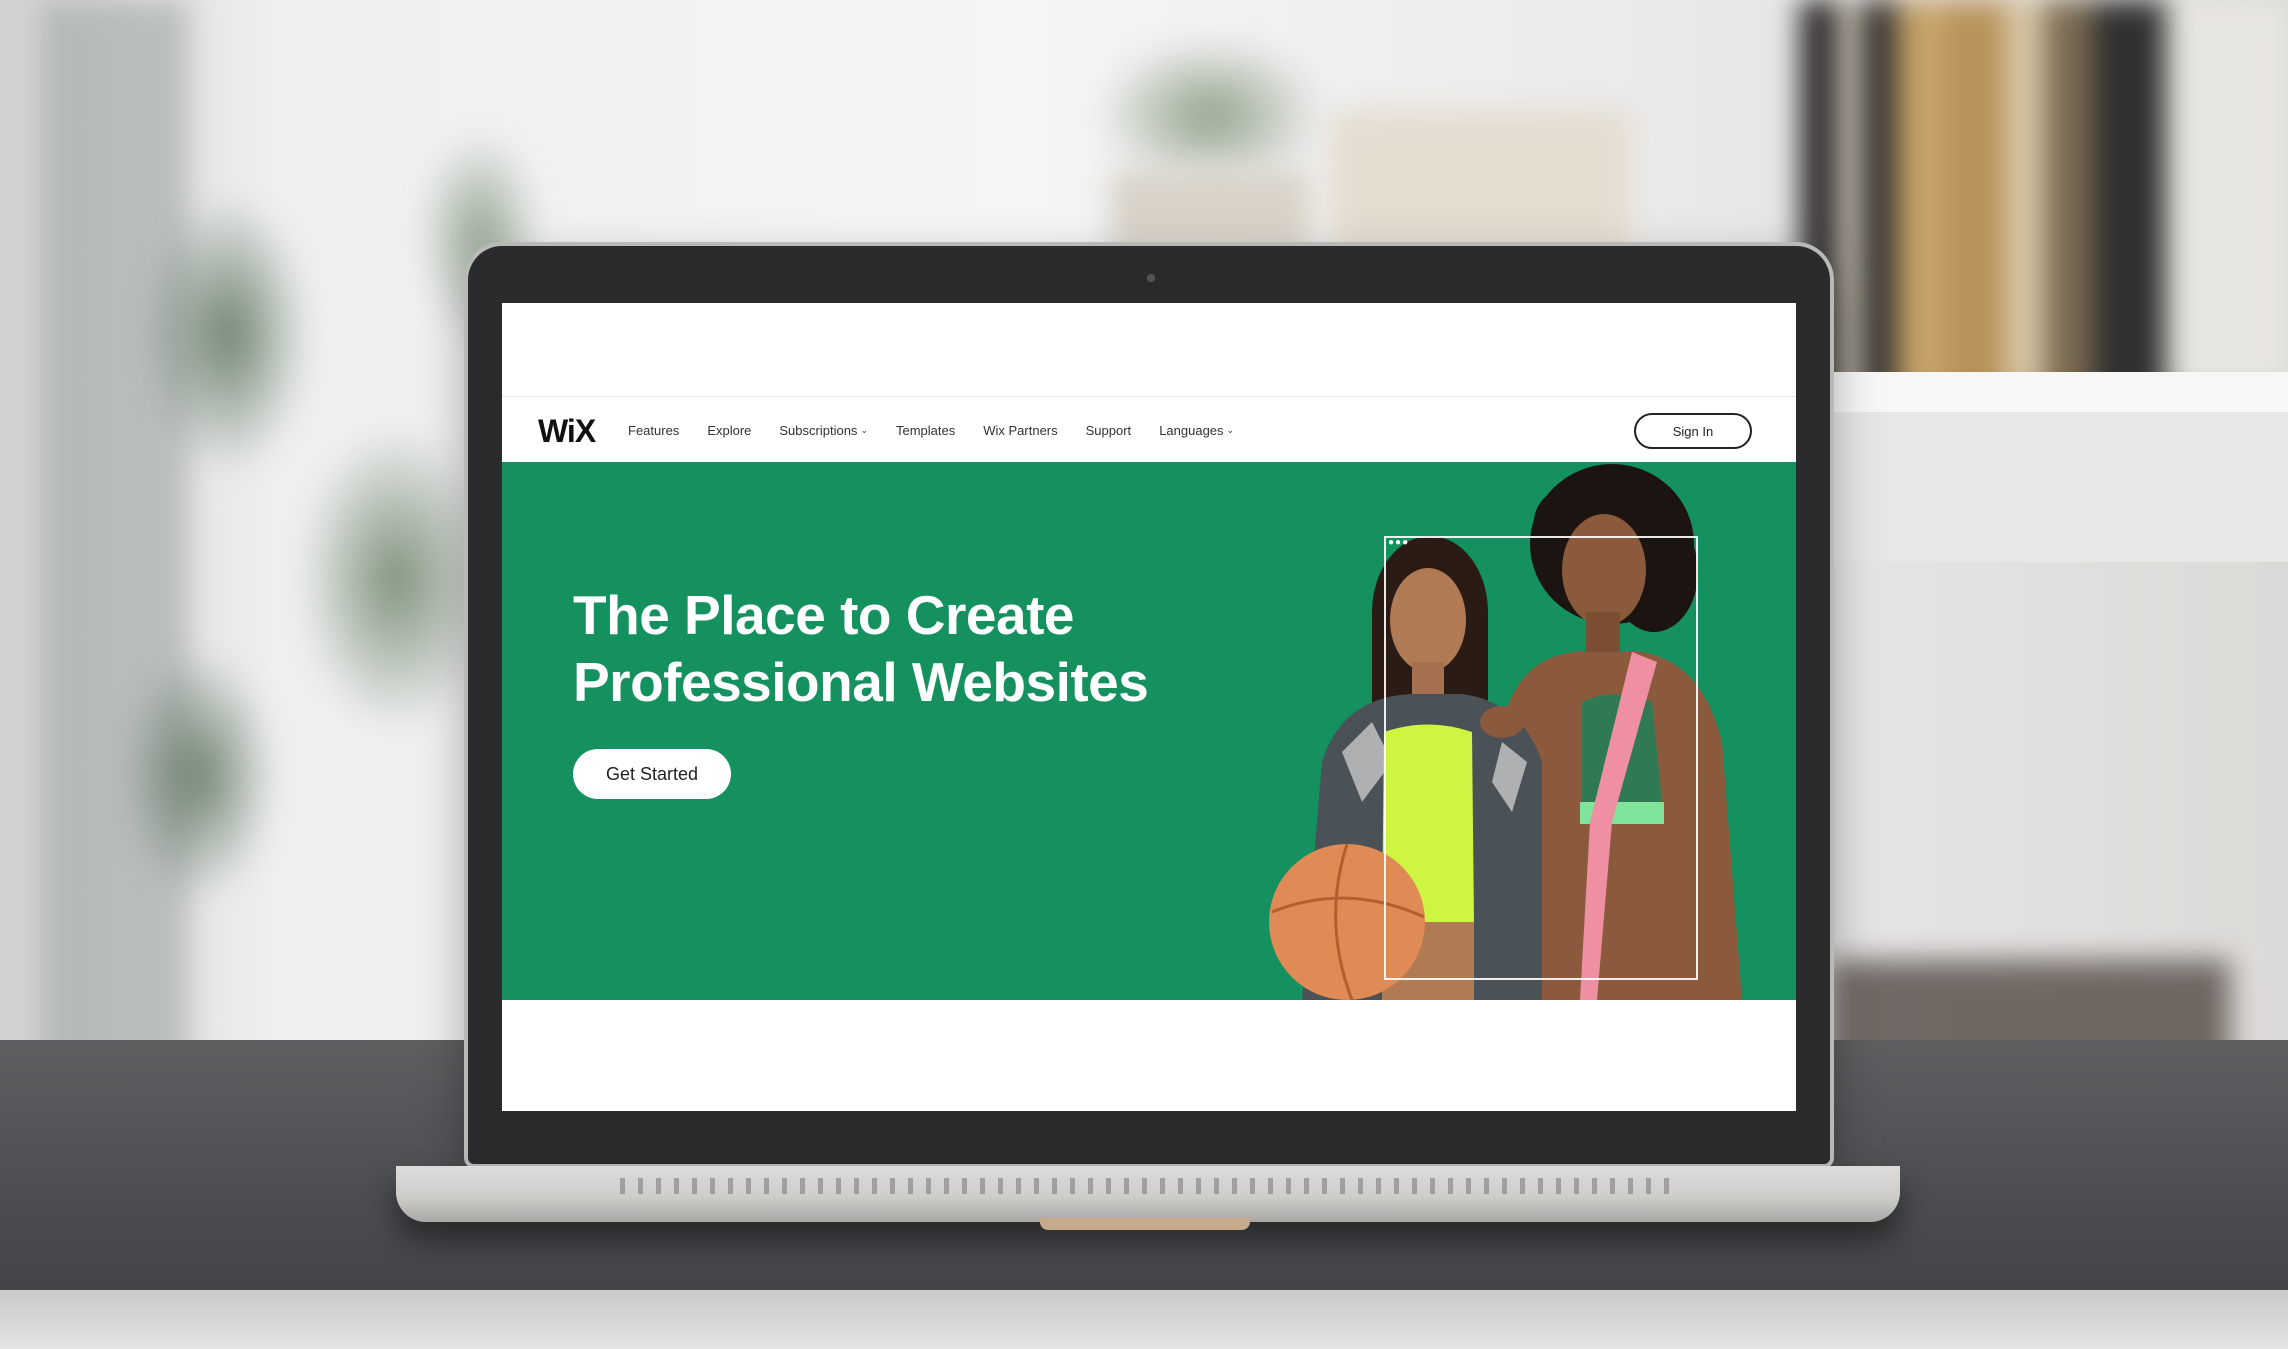  Describe the element at coordinates (861, 682) in the screenshot. I see `hero-headline-line2: Professional Websites` at that location.